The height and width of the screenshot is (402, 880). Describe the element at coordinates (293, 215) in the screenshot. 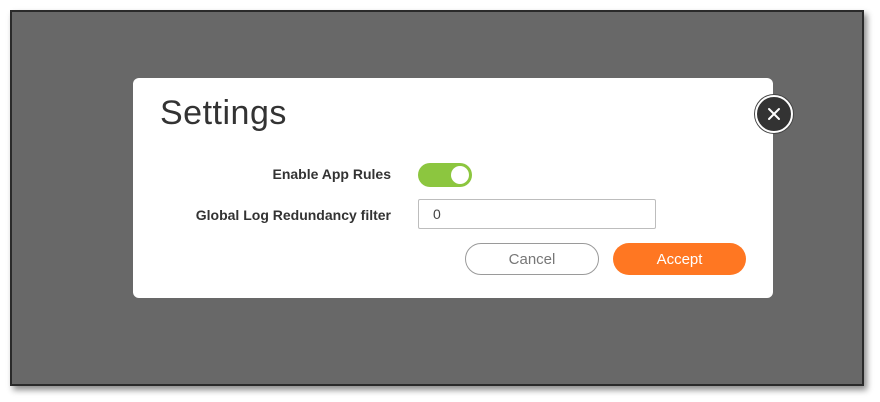

I see `global-log-redundancy-label: Global Log Redundancy filter` at that location.